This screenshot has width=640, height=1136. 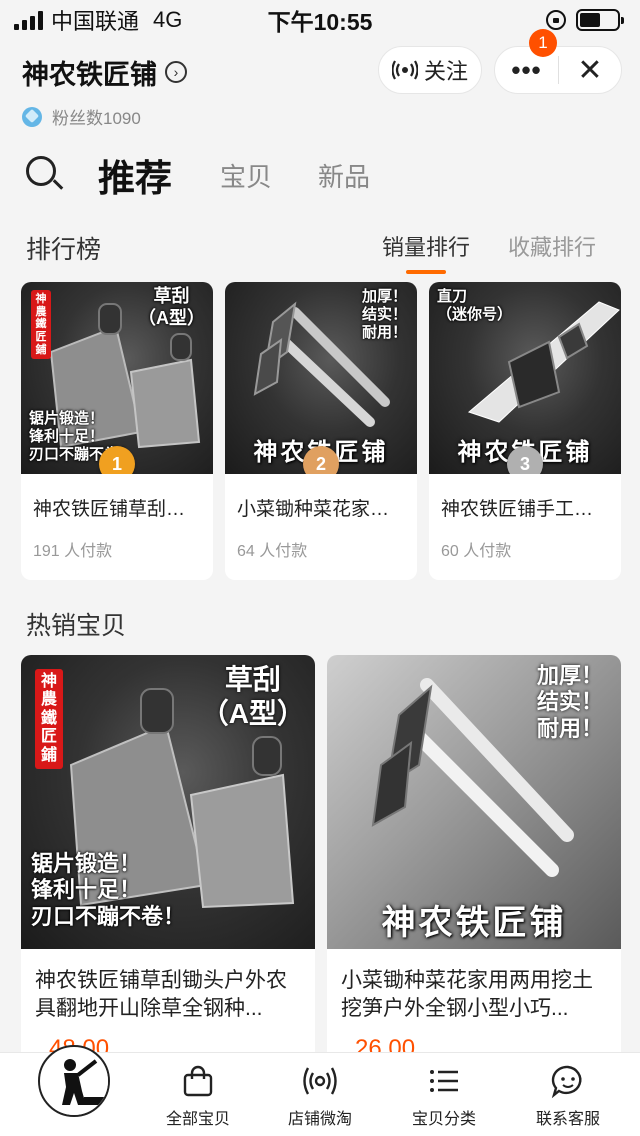 I want to click on nav-label: 全部宝贝, so click(x=197, y=1119).